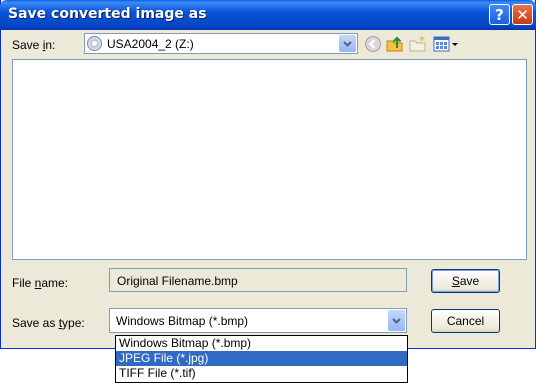  What do you see at coordinates (107, 14) in the screenshot?
I see `window-title: Save converted image as` at bounding box center [107, 14].